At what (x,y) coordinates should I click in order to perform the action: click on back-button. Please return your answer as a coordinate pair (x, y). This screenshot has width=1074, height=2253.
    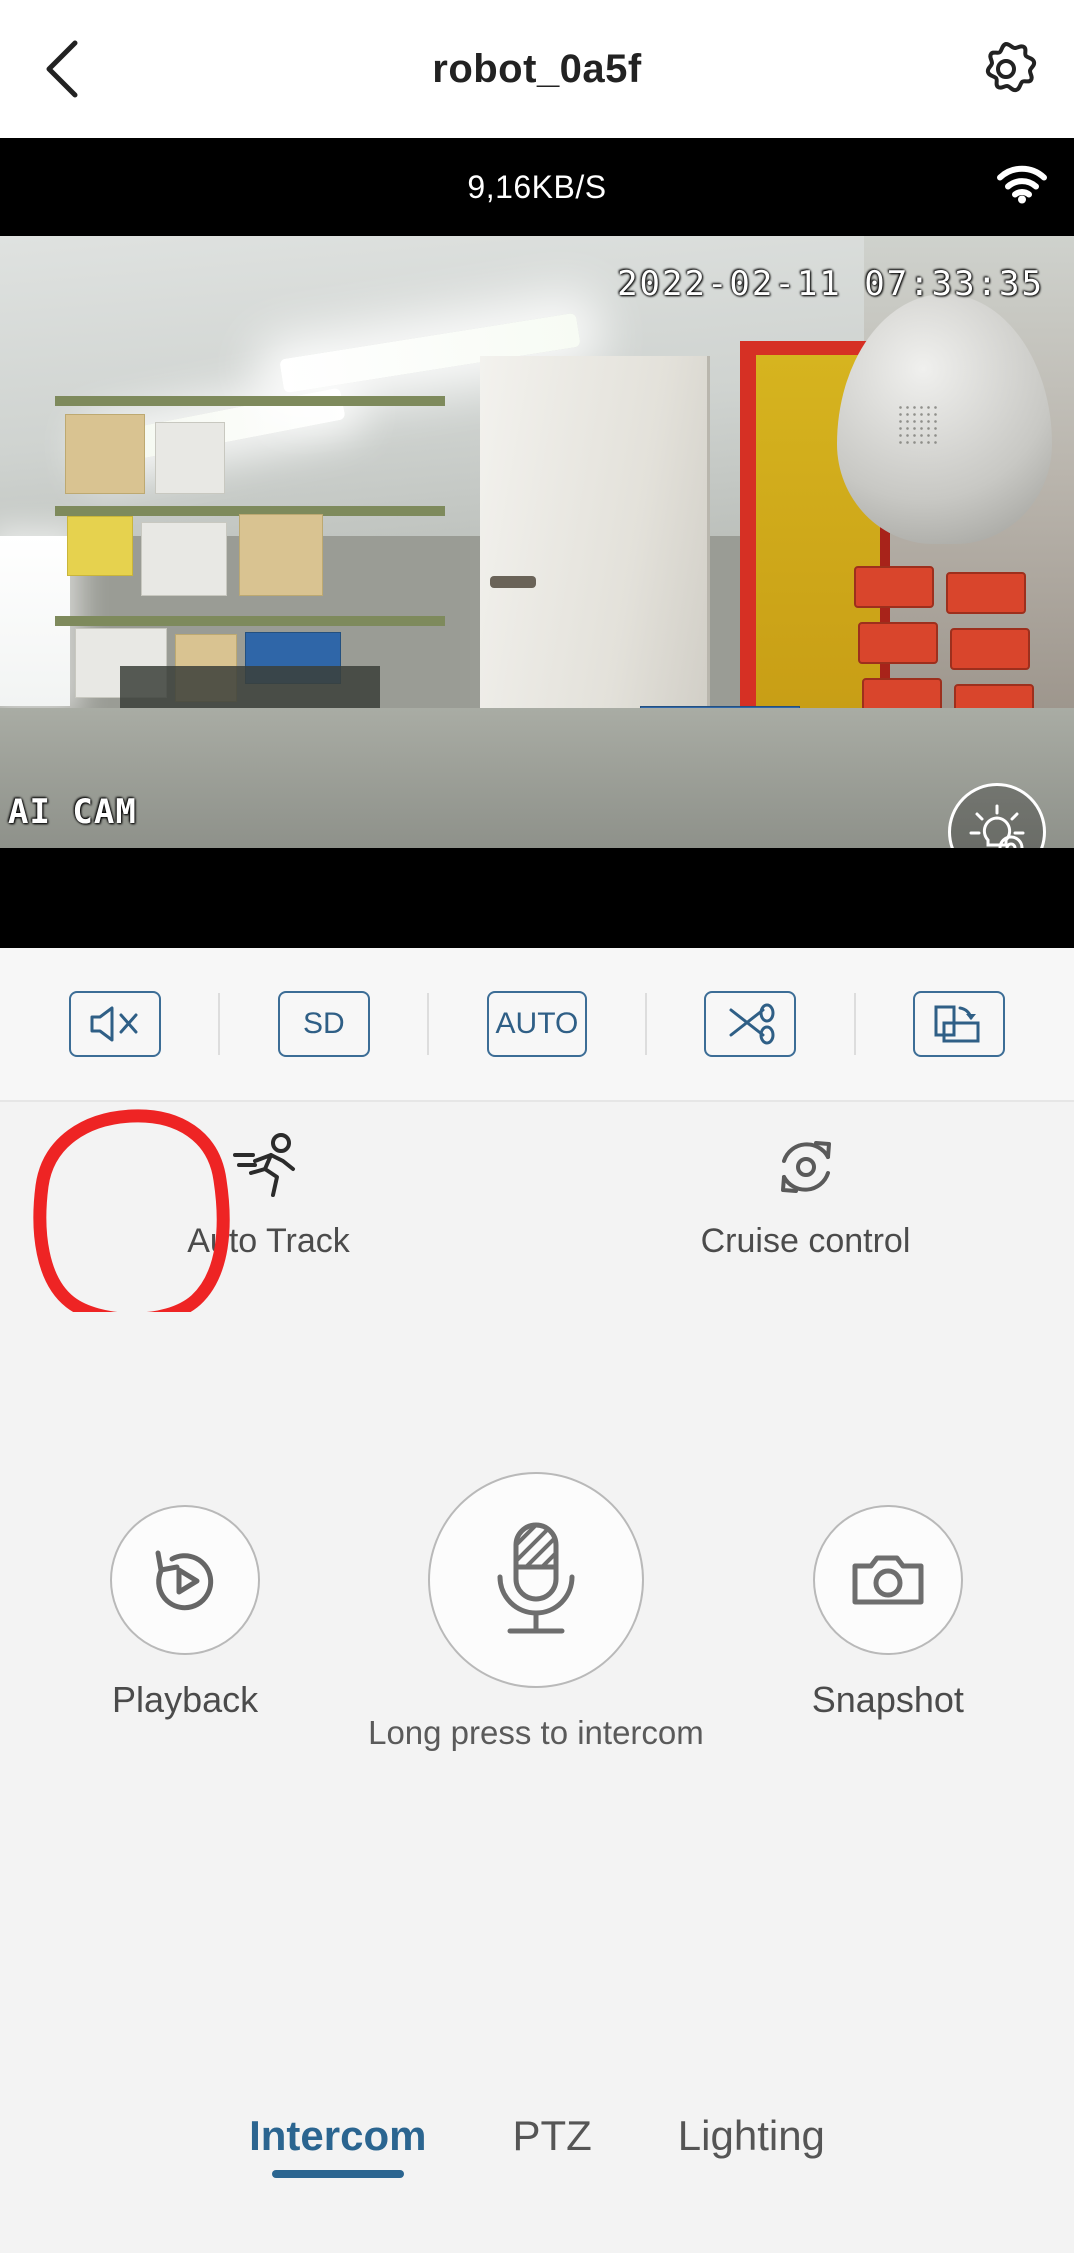
    Looking at the image, I should click on (64, 69).